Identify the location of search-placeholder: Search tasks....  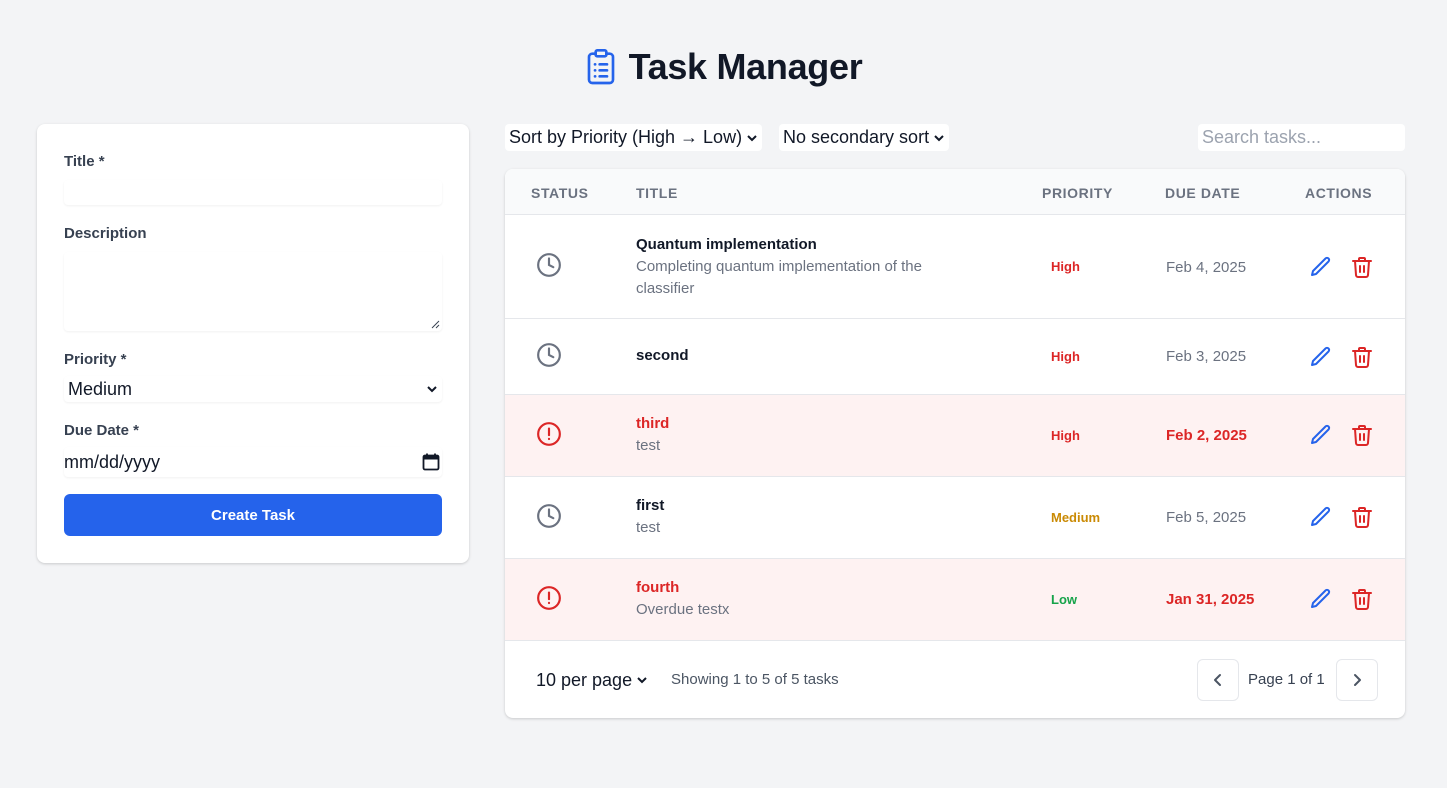
(1262, 137).